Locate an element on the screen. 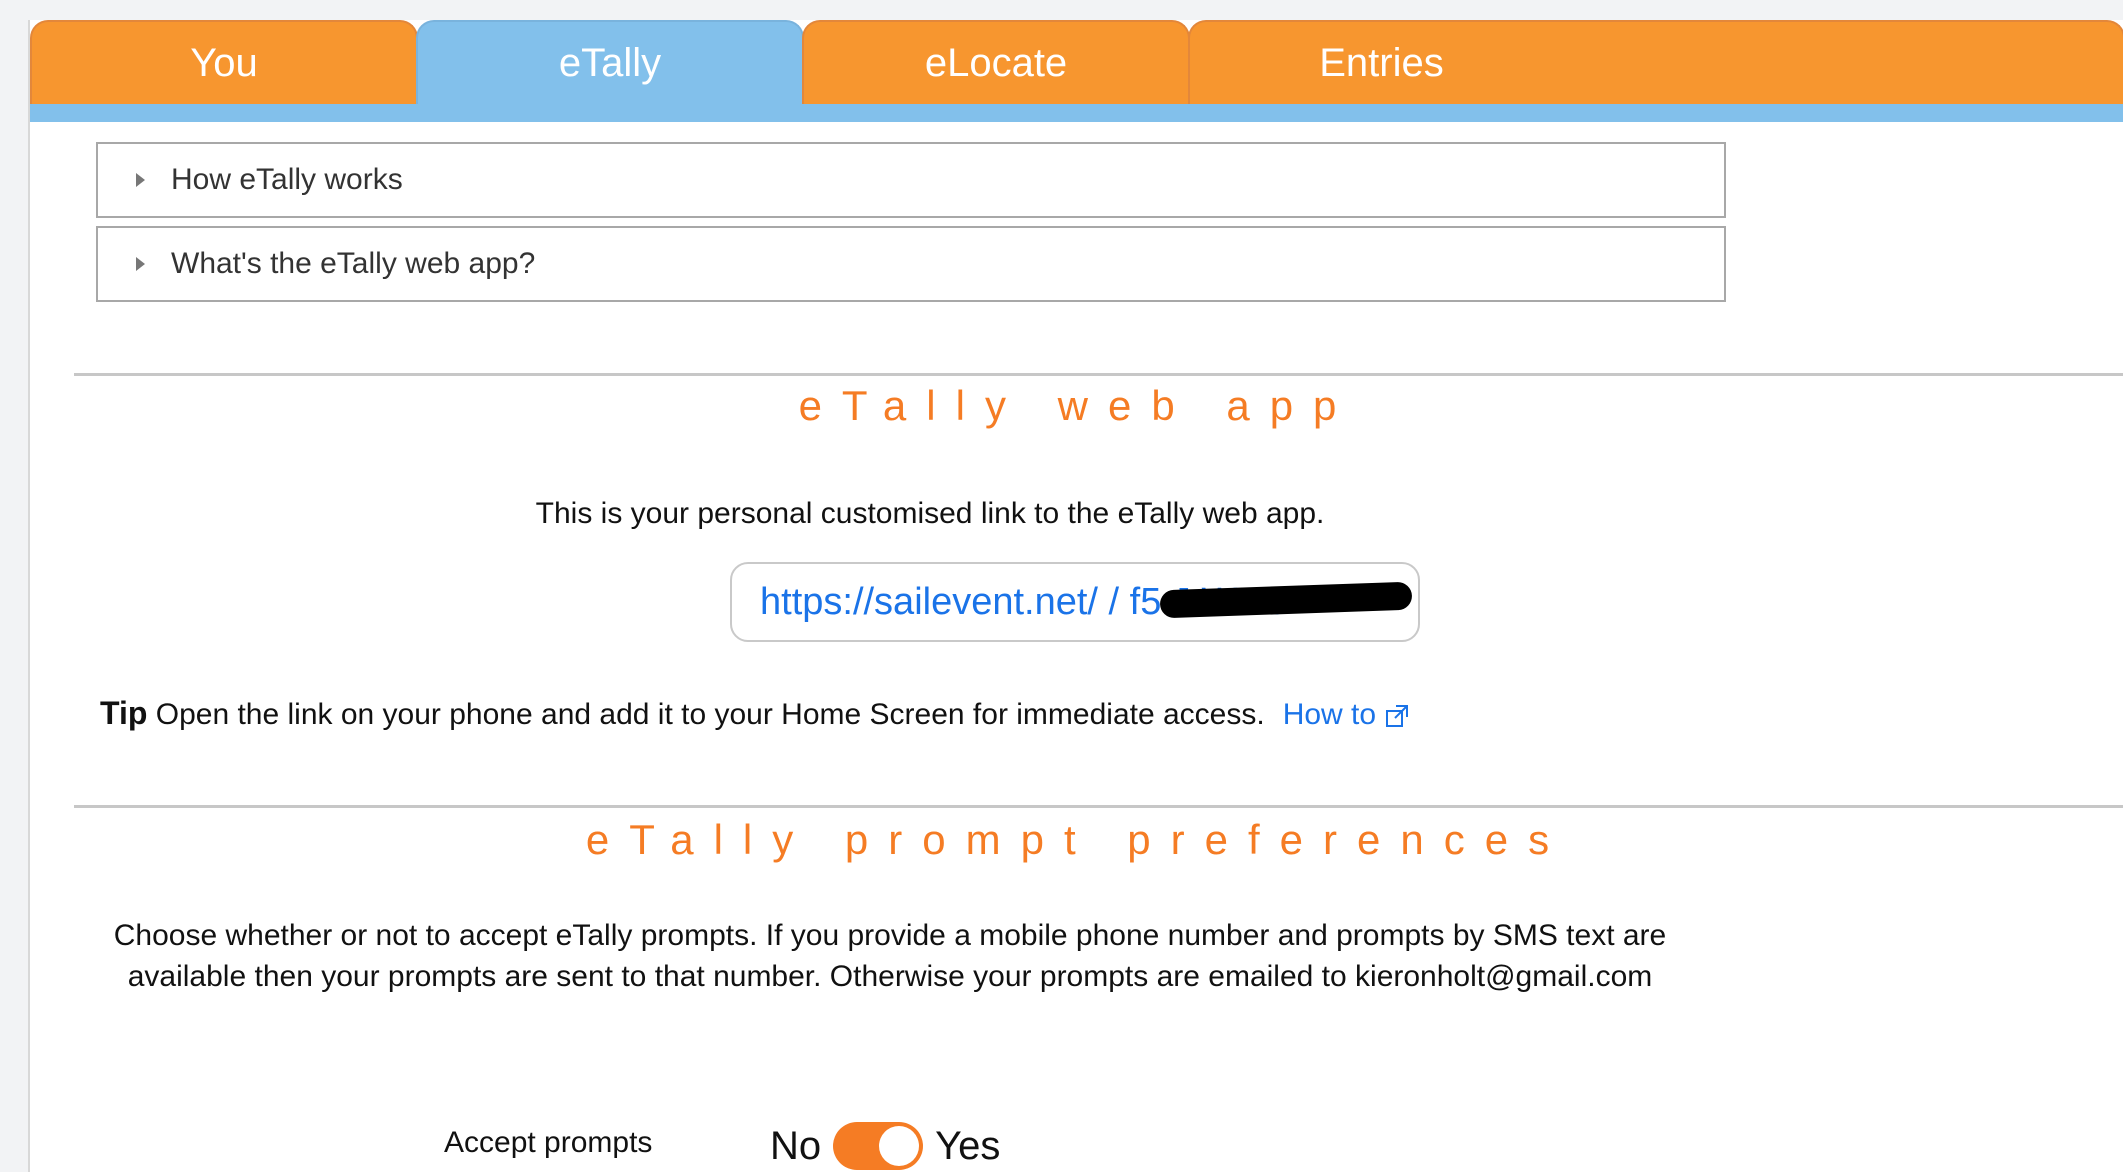  tab-label: eLocate is located at coordinates (996, 62).